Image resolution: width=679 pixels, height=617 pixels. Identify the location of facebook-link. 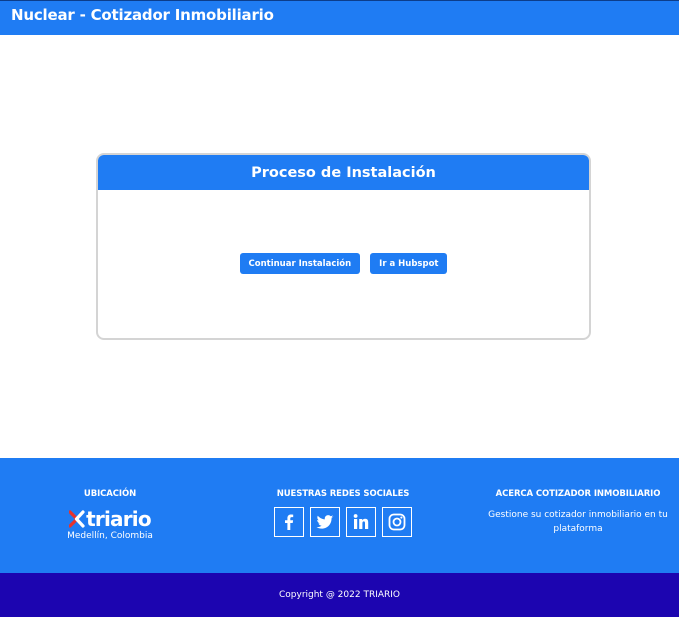
(289, 522).